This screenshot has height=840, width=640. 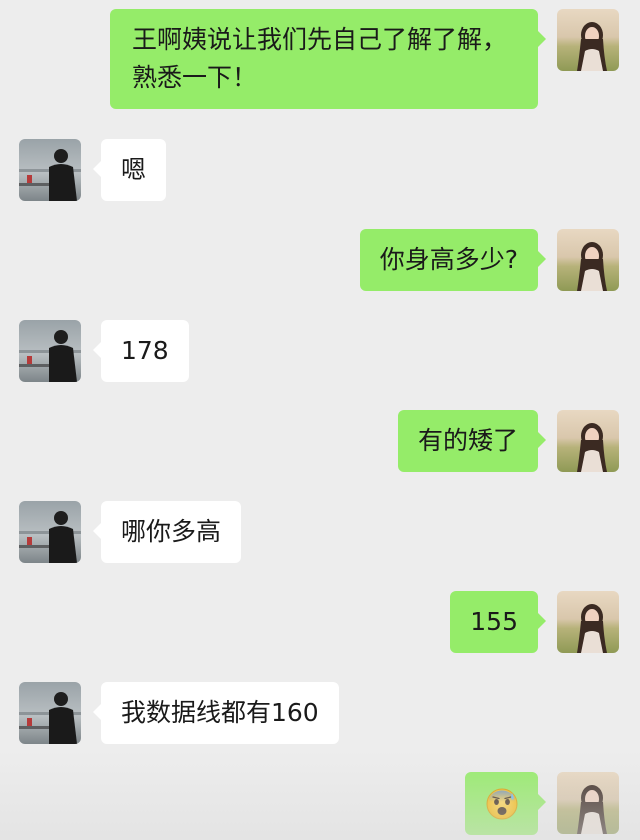 I want to click on message-text: 你身高多少?, so click(x=448, y=259).